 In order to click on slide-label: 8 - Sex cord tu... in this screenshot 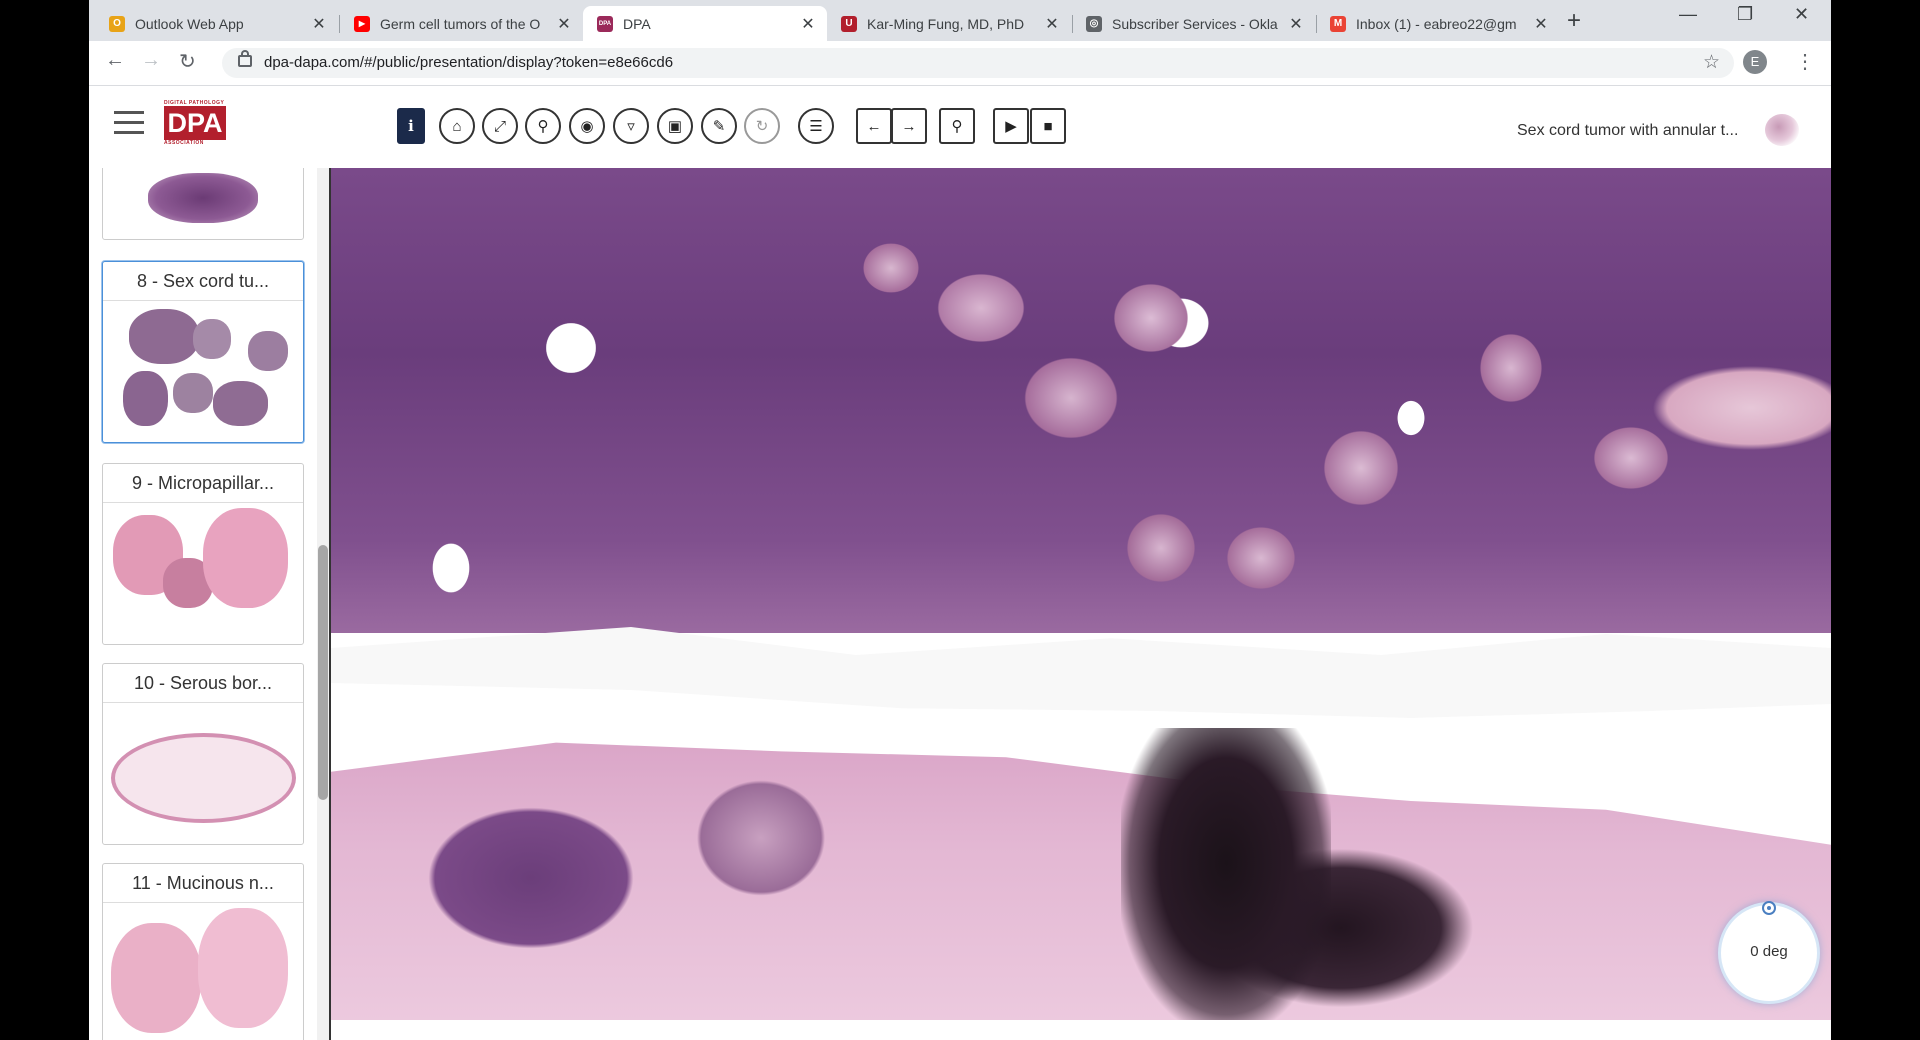, I will do `click(203, 281)`.